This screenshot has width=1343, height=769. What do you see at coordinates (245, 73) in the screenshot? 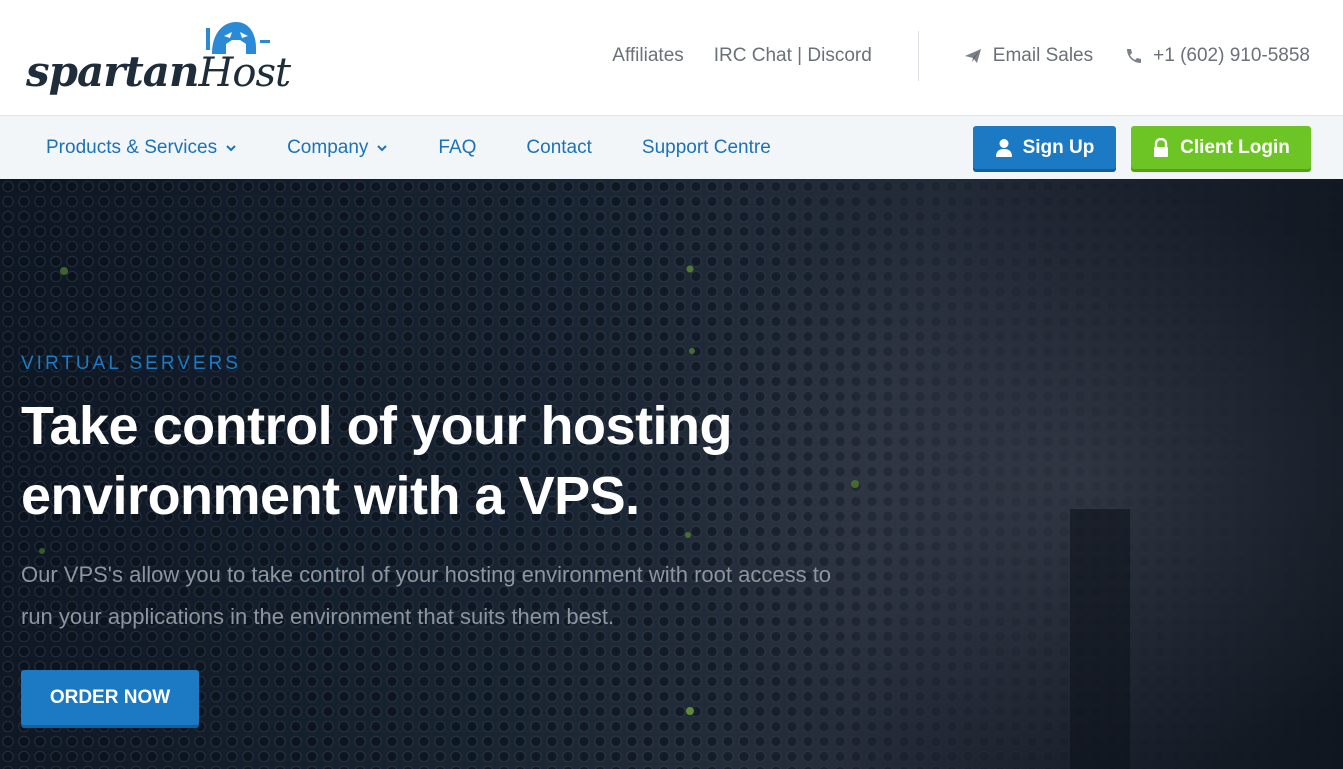
I see `logo-word-host: Host` at bounding box center [245, 73].